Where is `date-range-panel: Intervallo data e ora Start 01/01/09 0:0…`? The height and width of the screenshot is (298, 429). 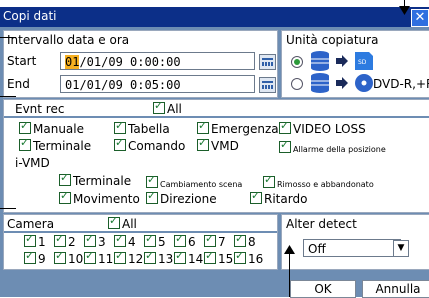
date-range-panel: Intervallo data e ora Start 01/01/09 0:0… is located at coordinates (140, 64).